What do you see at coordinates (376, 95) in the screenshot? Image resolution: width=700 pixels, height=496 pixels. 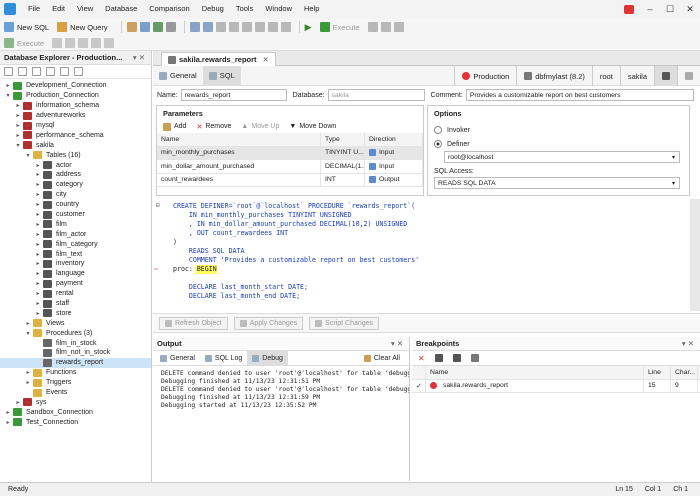 I see `database-select: sakila` at bounding box center [376, 95].